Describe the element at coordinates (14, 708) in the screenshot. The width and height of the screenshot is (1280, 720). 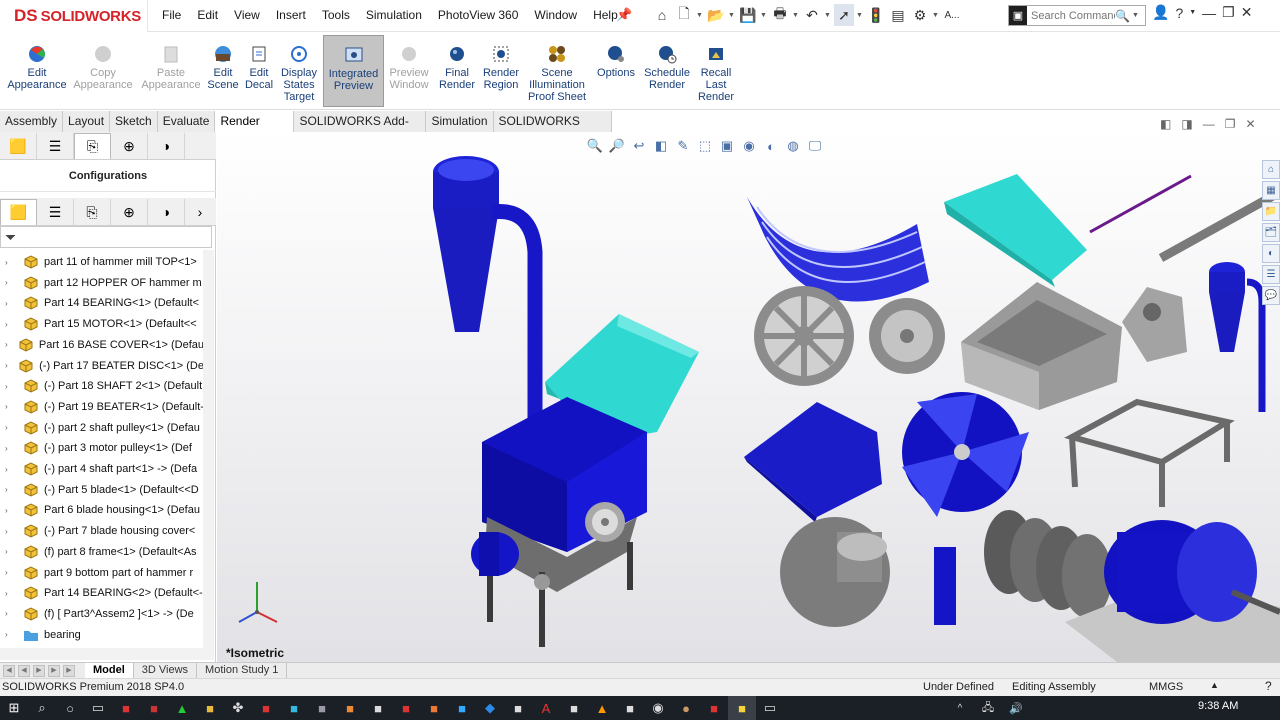
I see `windows-start-icon: ⊞` at that location.